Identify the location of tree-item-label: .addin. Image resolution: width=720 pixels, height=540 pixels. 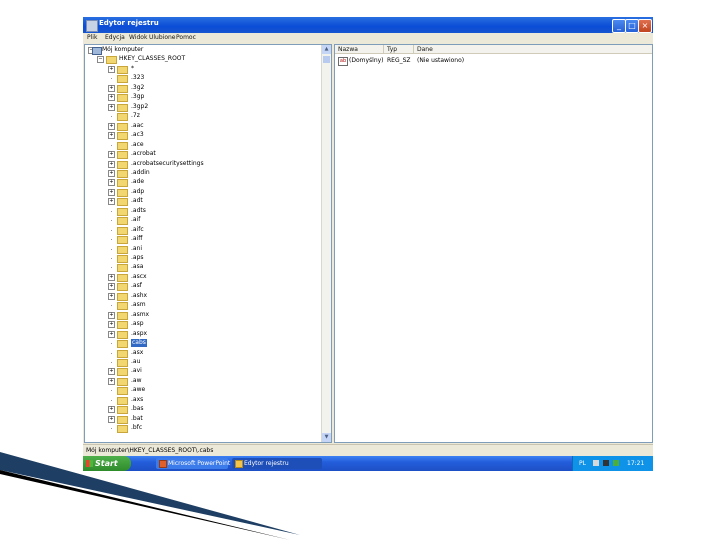
(140, 172).